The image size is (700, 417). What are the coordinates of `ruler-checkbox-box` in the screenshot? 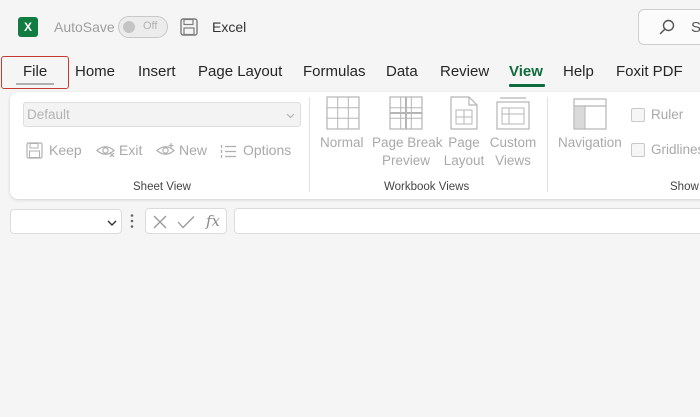 It's located at (638, 115).